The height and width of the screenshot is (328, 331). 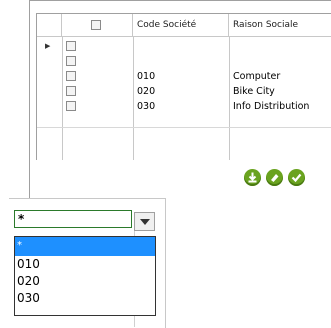 I want to click on table-row: 010 Computer, so click(x=184, y=76).